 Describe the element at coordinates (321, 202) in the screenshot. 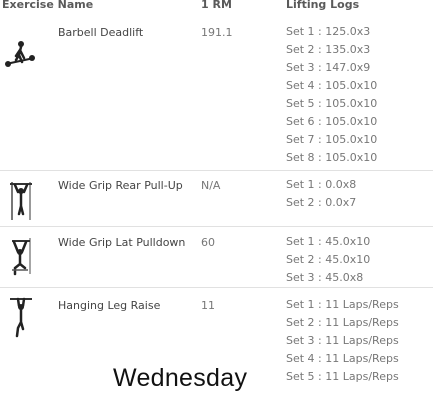

I see `set-entry: Set 2 : 0.0x7` at that location.